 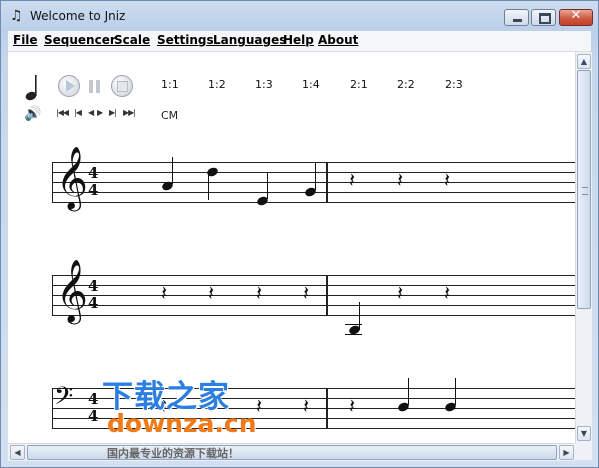 What do you see at coordinates (100, 112) in the screenshot?
I see `step-forward-icon: ▶` at bounding box center [100, 112].